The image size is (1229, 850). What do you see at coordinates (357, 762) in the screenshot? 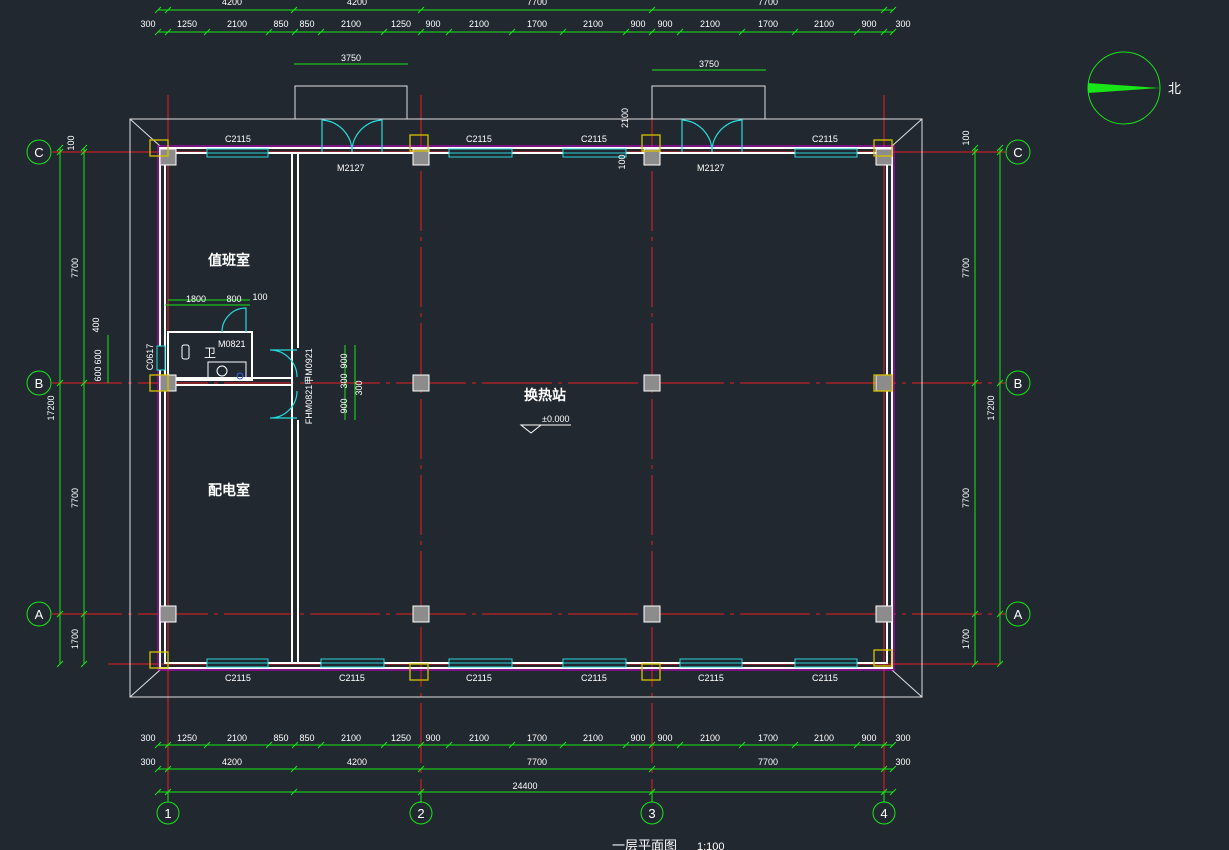
I see `dim-bottom-axis: 4200` at bounding box center [357, 762].